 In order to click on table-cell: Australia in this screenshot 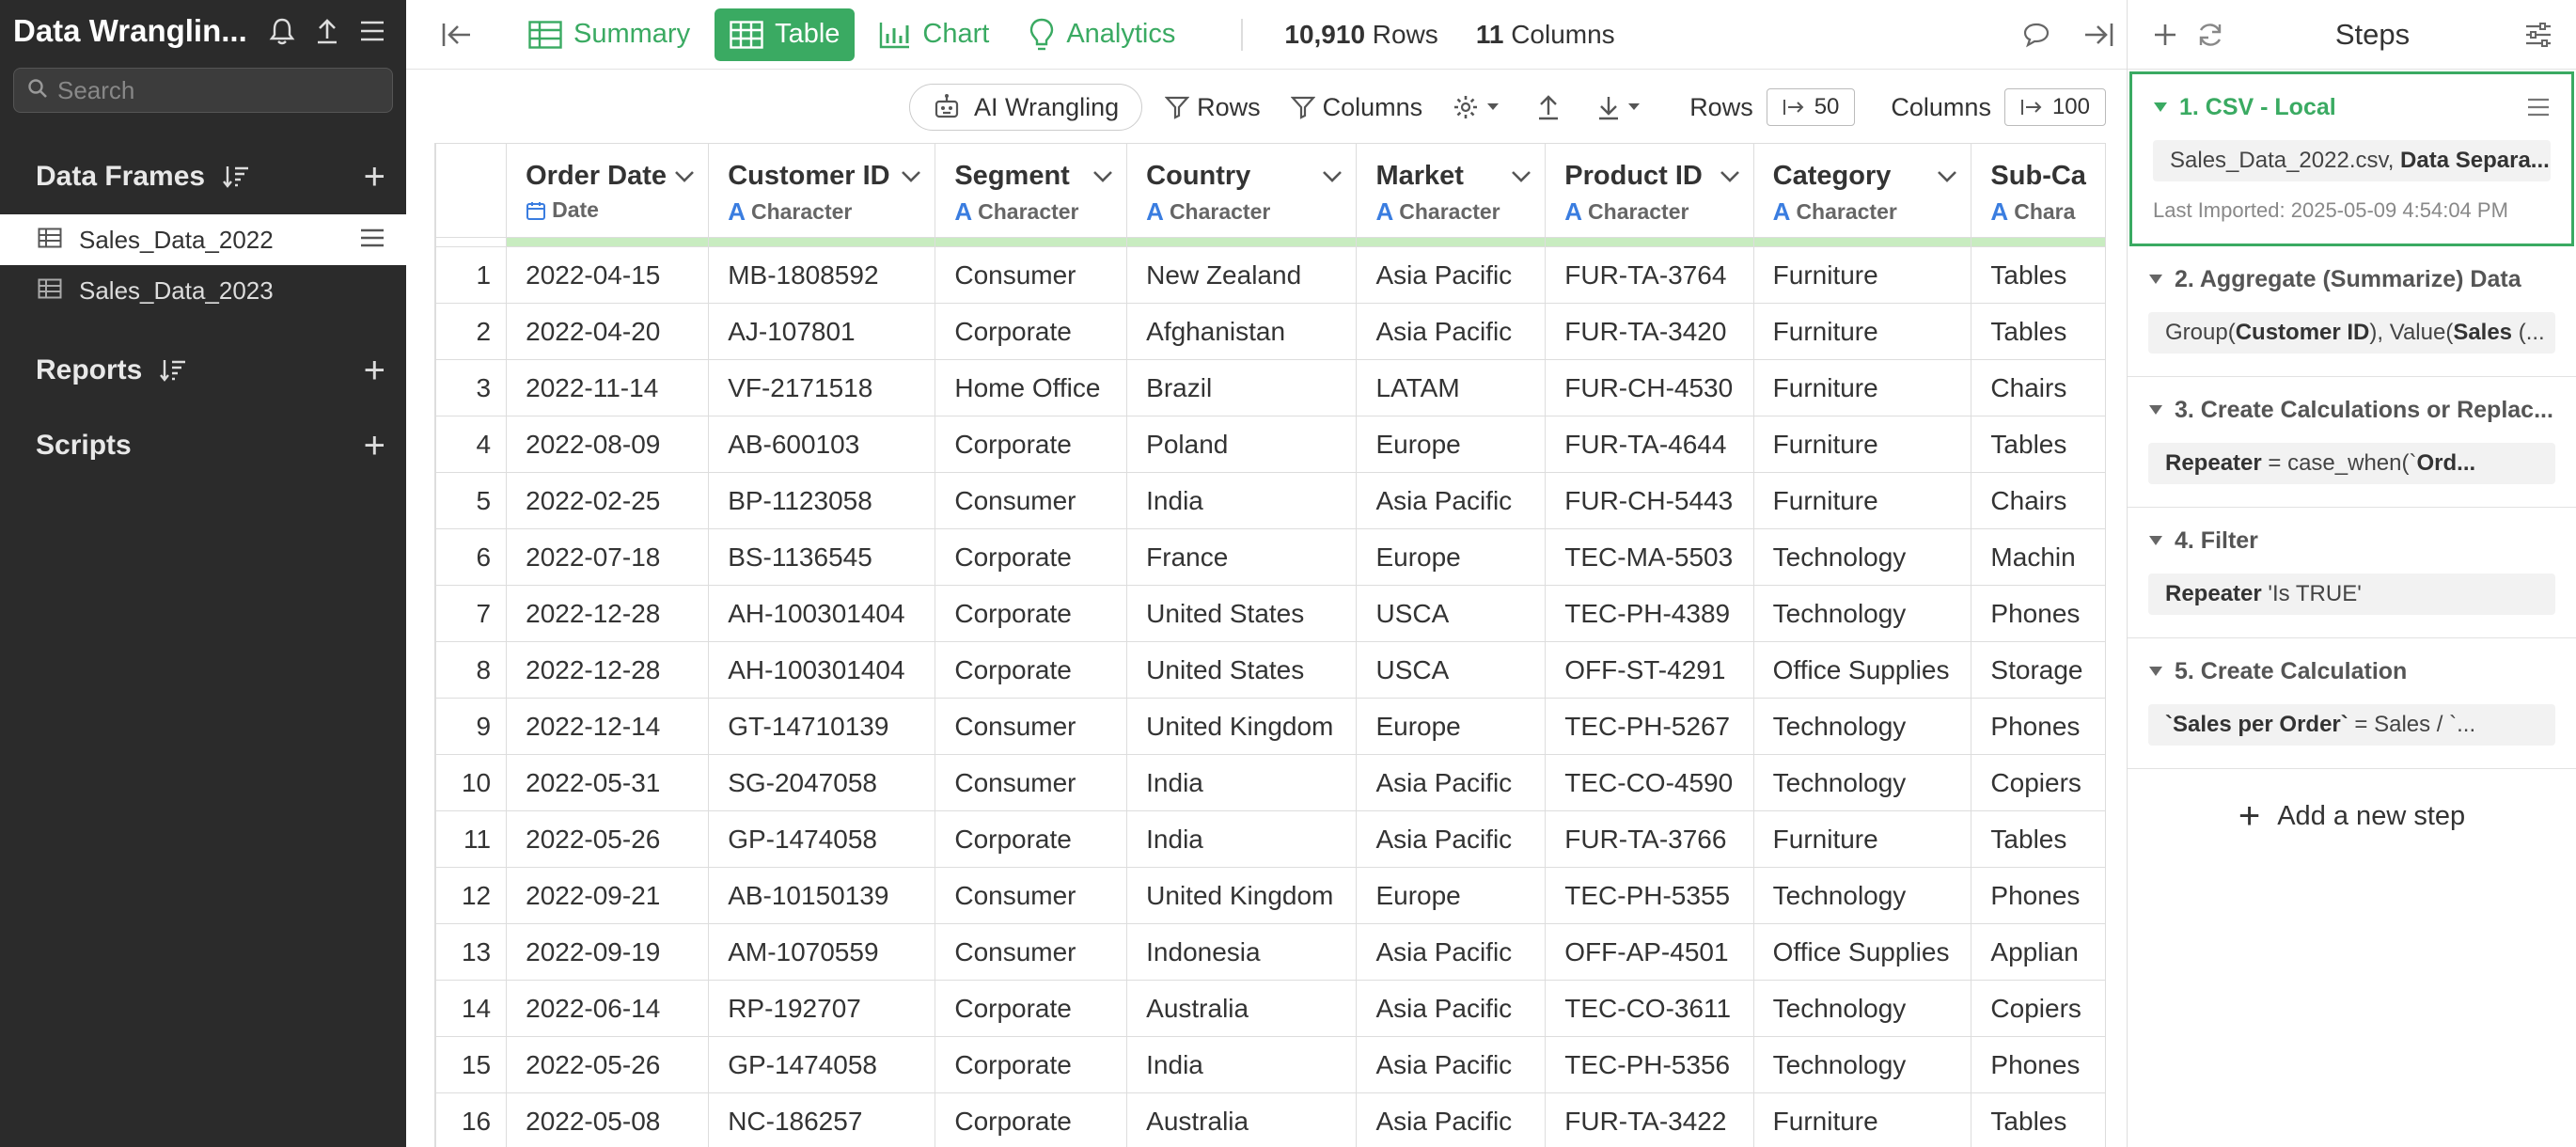, I will do `click(1242, 1119)`.